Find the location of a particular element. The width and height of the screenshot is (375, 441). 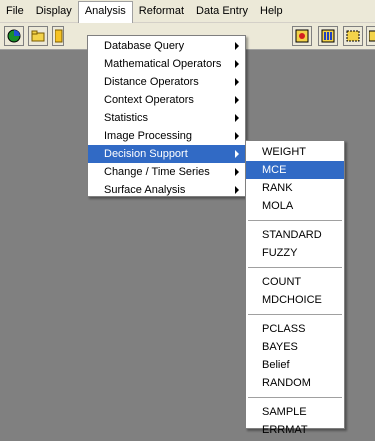

menu-item-database-query: Database Query is located at coordinates (166, 46).